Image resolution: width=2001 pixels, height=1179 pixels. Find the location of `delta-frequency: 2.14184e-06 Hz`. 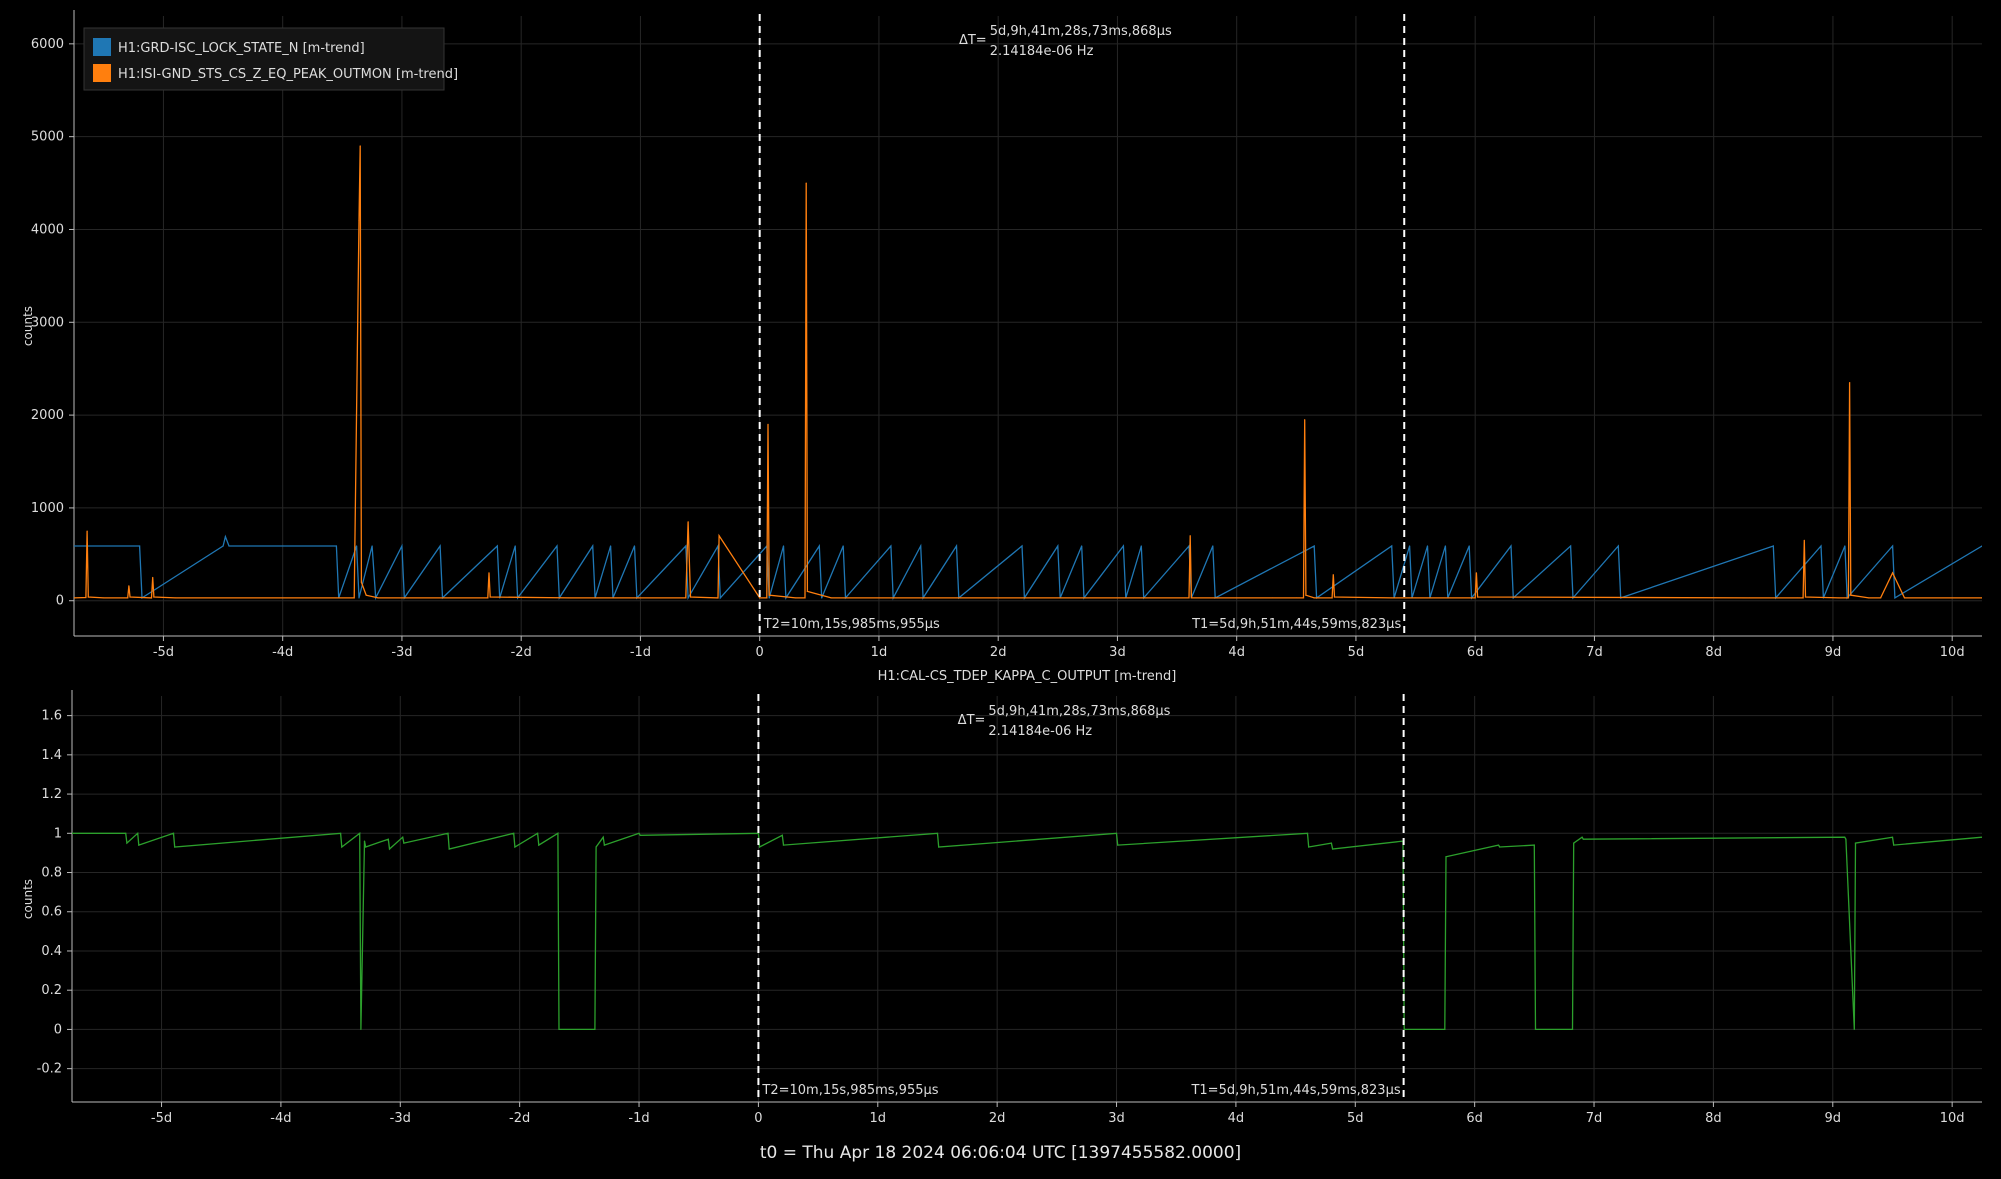

delta-frequency: 2.14184e-06 Hz is located at coordinates (1042, 51).